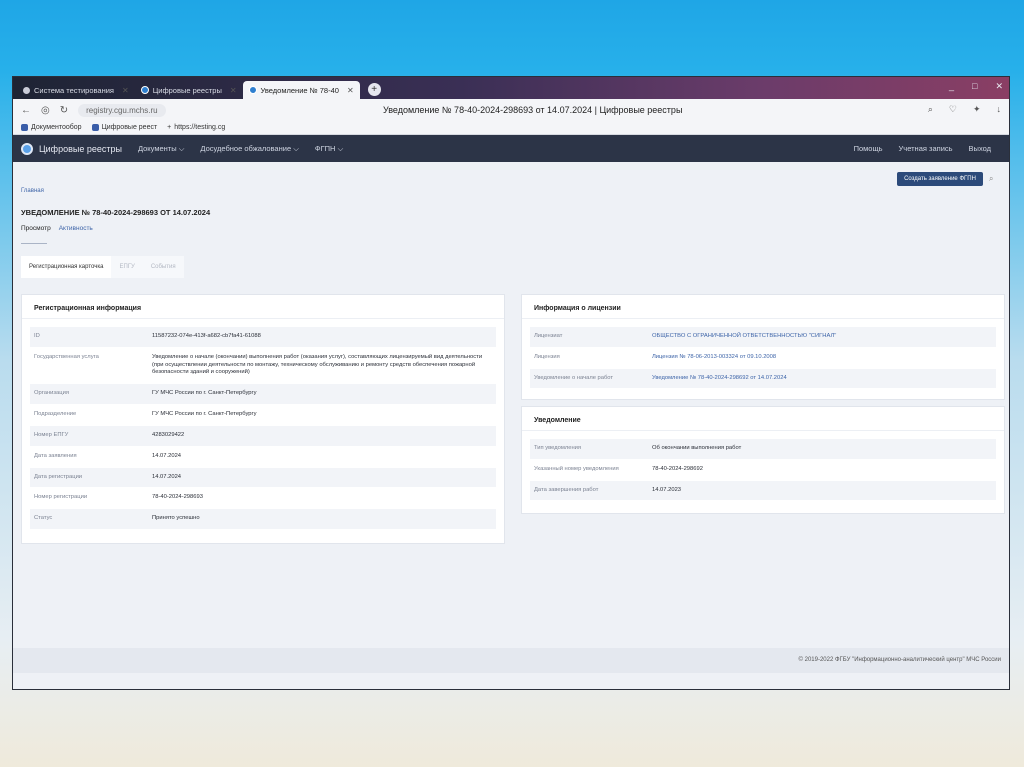  What do you see at coordinates (574, 377) in the screenshot?
I see `row-label: Уведомление о начале работ` at bounding box center [574, 377].